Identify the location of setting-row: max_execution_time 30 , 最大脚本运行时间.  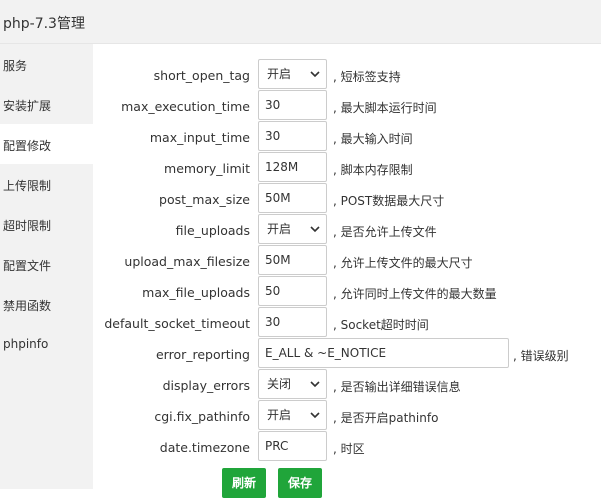
(347, 105).